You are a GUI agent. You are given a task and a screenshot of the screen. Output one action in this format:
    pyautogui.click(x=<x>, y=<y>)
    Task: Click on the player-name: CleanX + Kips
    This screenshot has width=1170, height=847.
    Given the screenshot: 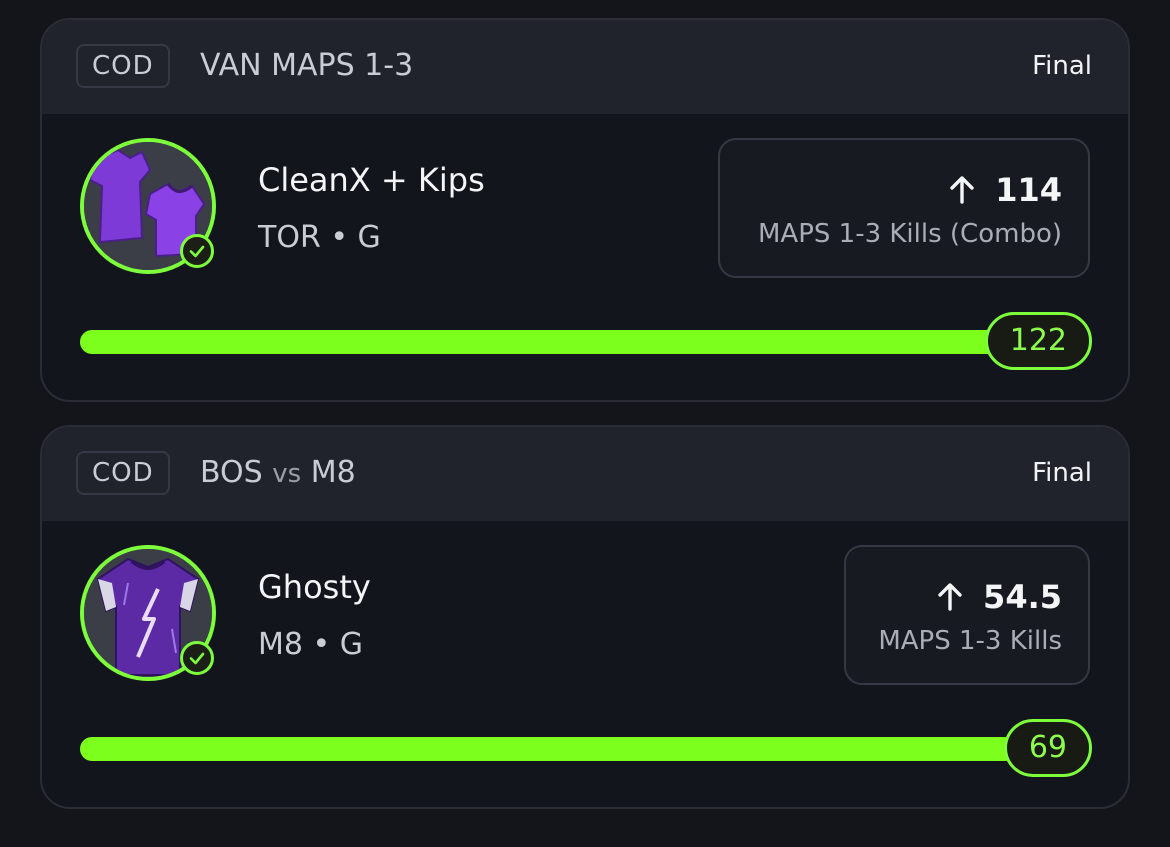 What is the action you would take?
    pyautogui.click(x=371, y=180)
    